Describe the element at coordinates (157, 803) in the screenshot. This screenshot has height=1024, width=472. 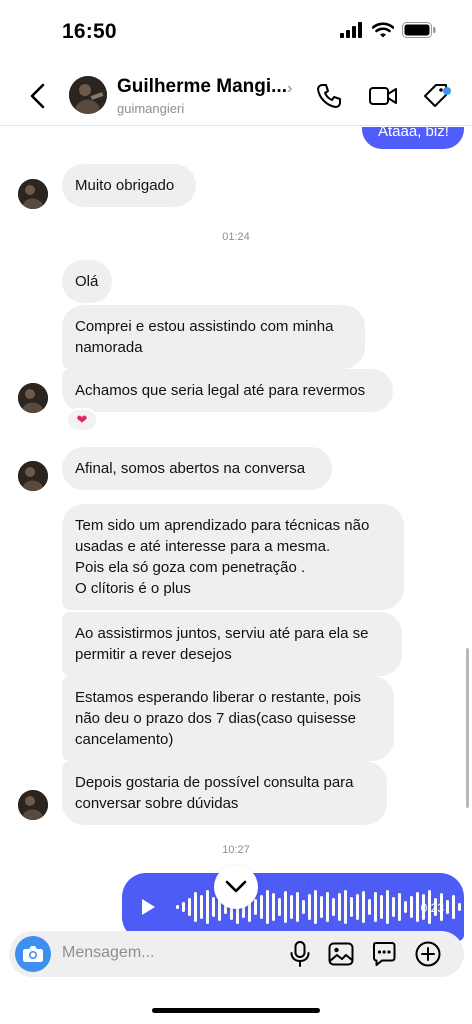
I see `message-text: conversar sobre dúvidas` at that location.